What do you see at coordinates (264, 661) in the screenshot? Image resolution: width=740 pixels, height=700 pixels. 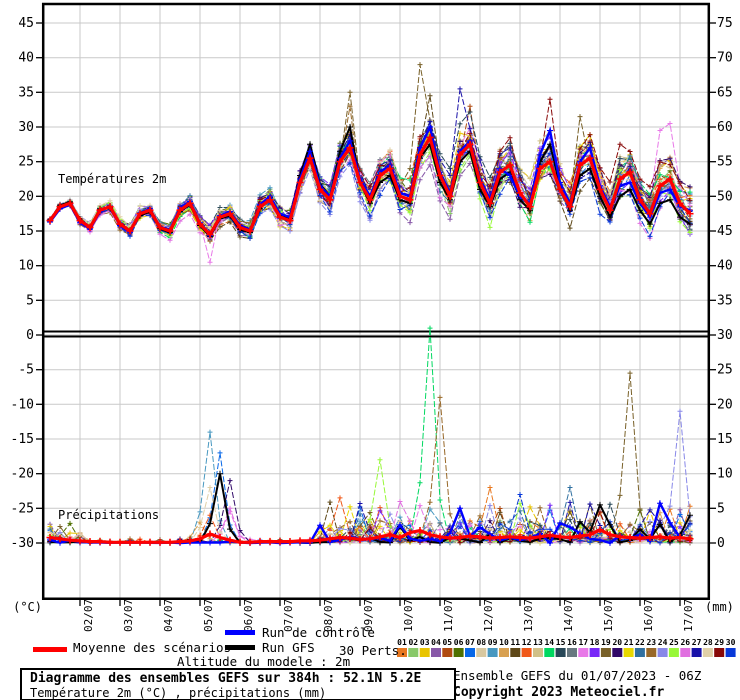 I see `altitude-note: Altitude du modele : 2m` at bounding box center [264, 661].